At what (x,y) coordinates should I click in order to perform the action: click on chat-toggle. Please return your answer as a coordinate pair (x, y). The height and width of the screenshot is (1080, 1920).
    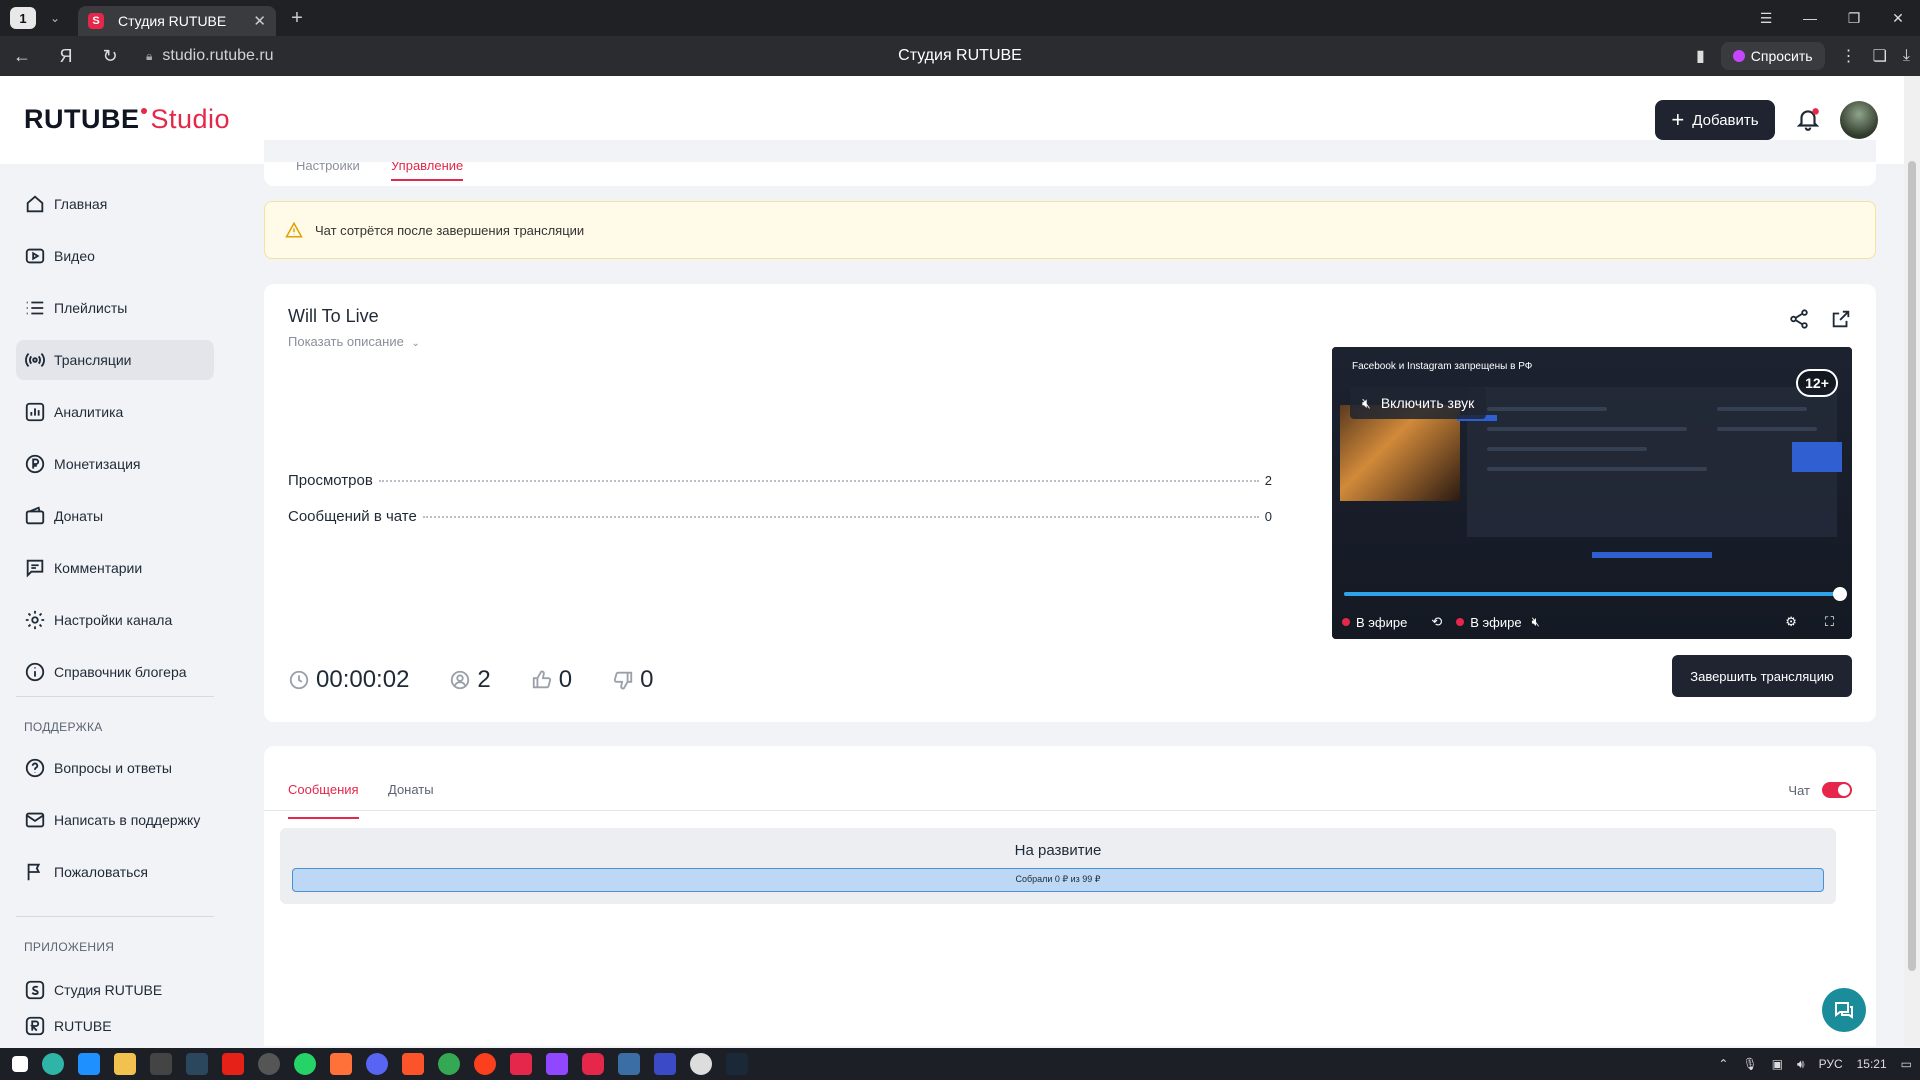
    Looking at the image, I should click on (1837, 790).